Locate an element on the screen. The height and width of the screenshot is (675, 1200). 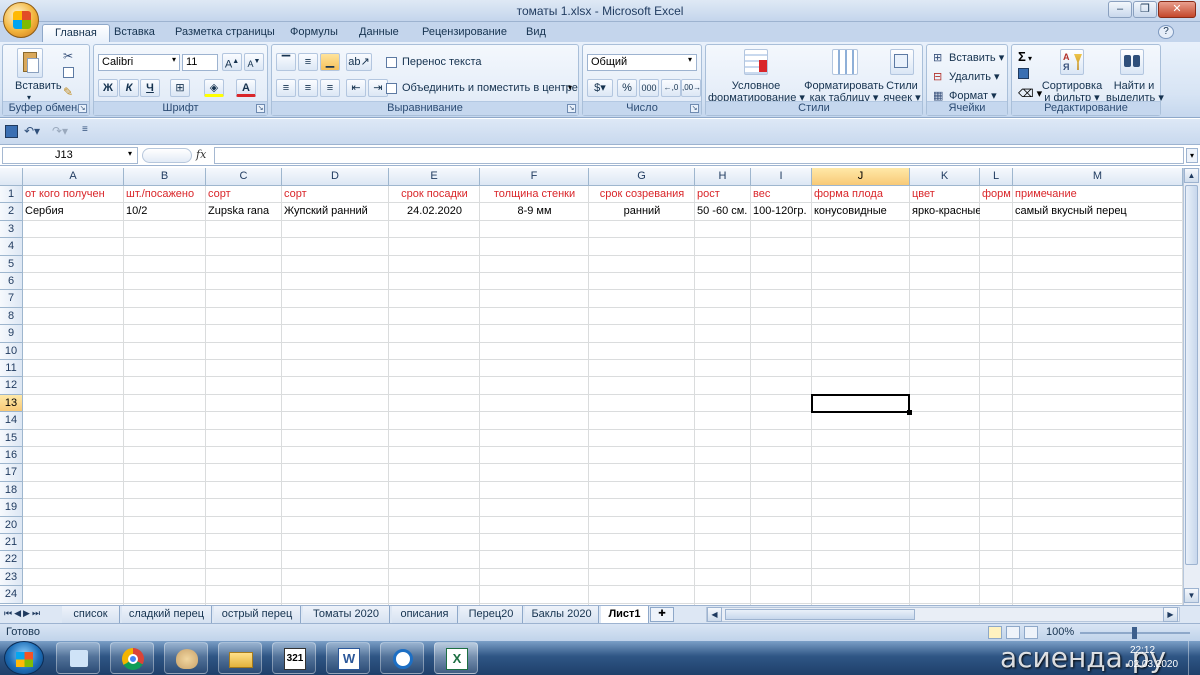
align-middle-icon: ≡ is located at coordinates (308, 62).